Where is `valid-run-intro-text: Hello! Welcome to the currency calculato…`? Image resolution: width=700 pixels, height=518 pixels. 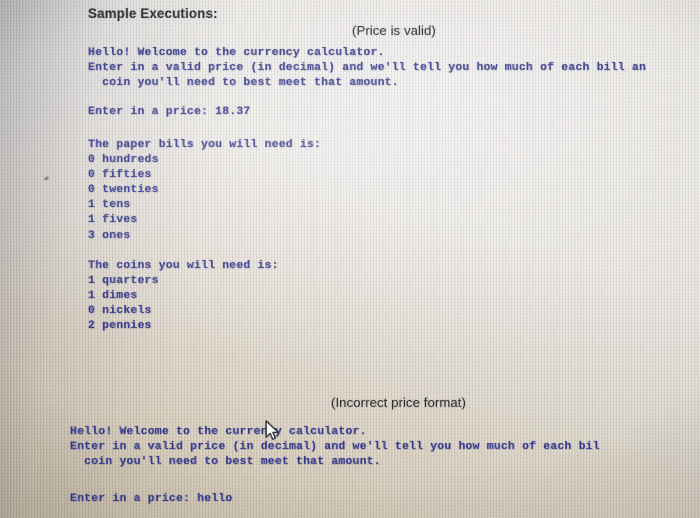
valid-run-intro-text: Hello! Welcome to the currency calculato… is located at coordinates (367, 68).